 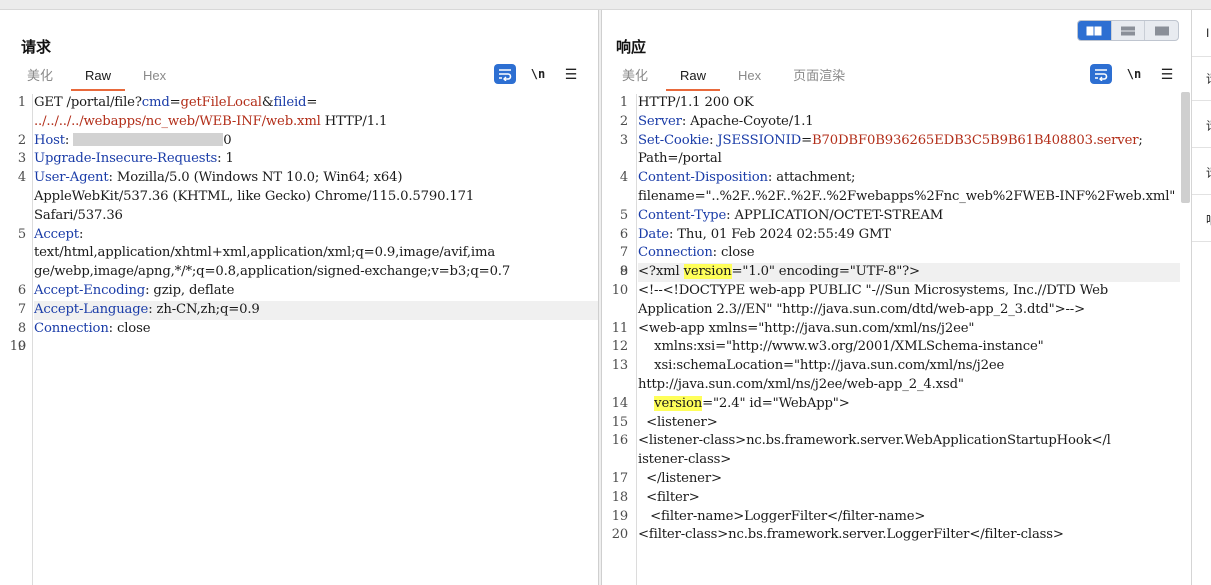 I want to click on code-text: HTTP/1.1 200 OK, so click(x=696, y=102).